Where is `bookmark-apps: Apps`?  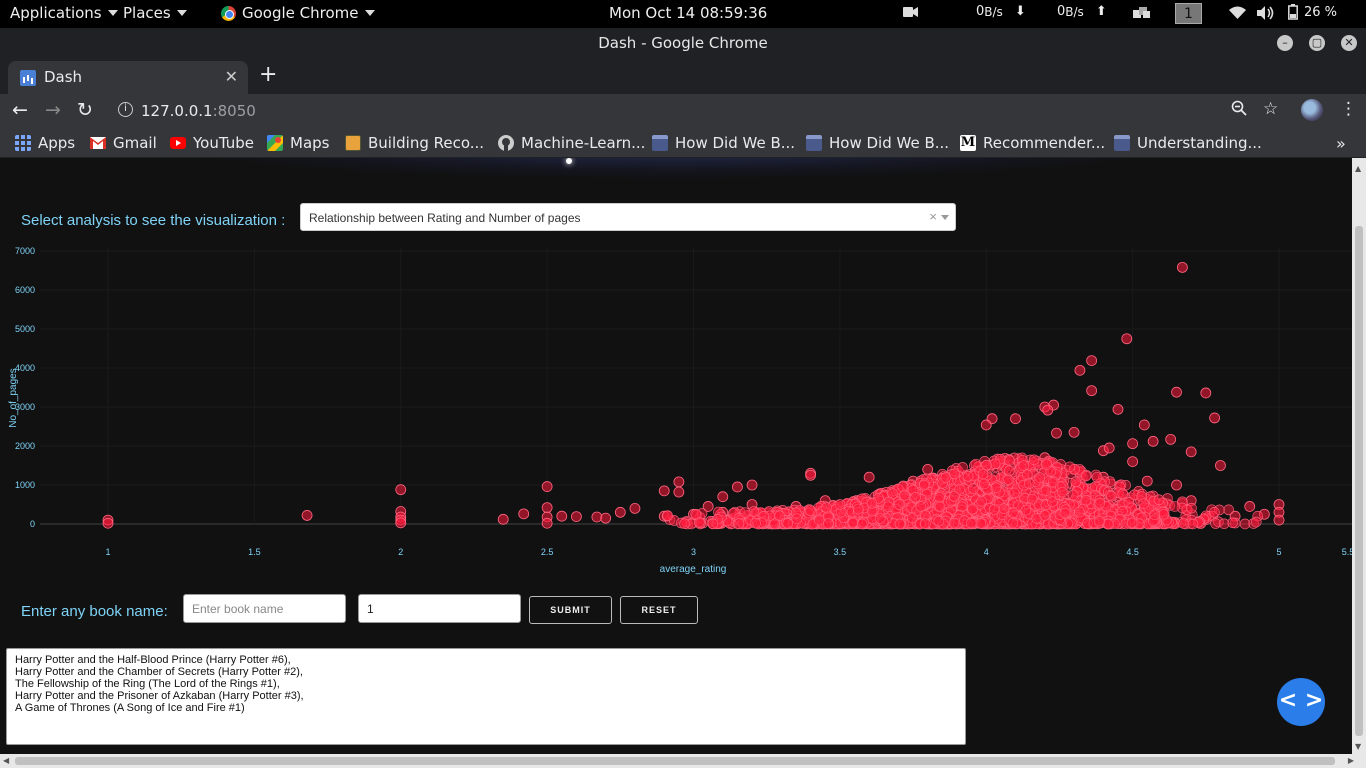
bookmark-apps: Apps is located at coordinates (45, 143).